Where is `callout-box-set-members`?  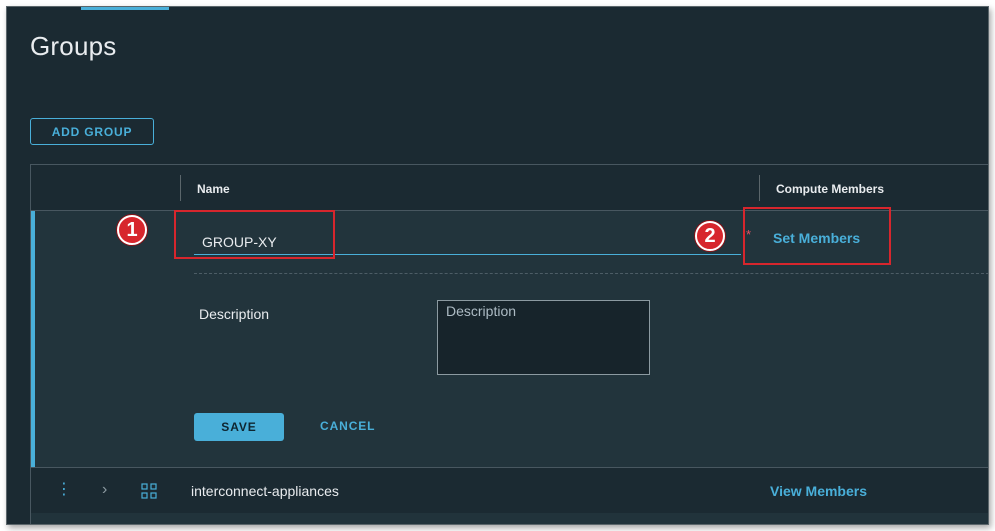
callout-box-set-members is located at coordinates (817, 236).